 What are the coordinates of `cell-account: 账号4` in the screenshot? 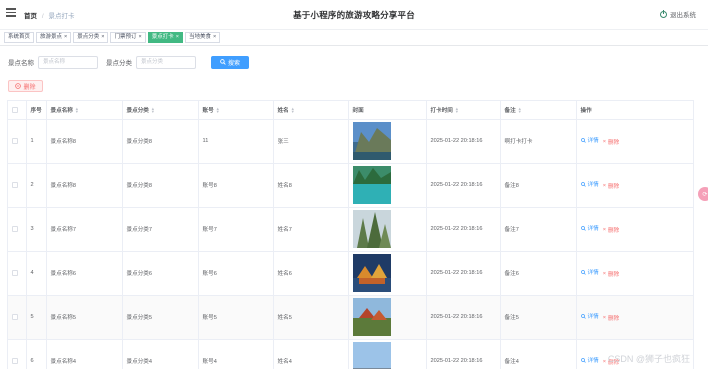 It's located at (236, 354).